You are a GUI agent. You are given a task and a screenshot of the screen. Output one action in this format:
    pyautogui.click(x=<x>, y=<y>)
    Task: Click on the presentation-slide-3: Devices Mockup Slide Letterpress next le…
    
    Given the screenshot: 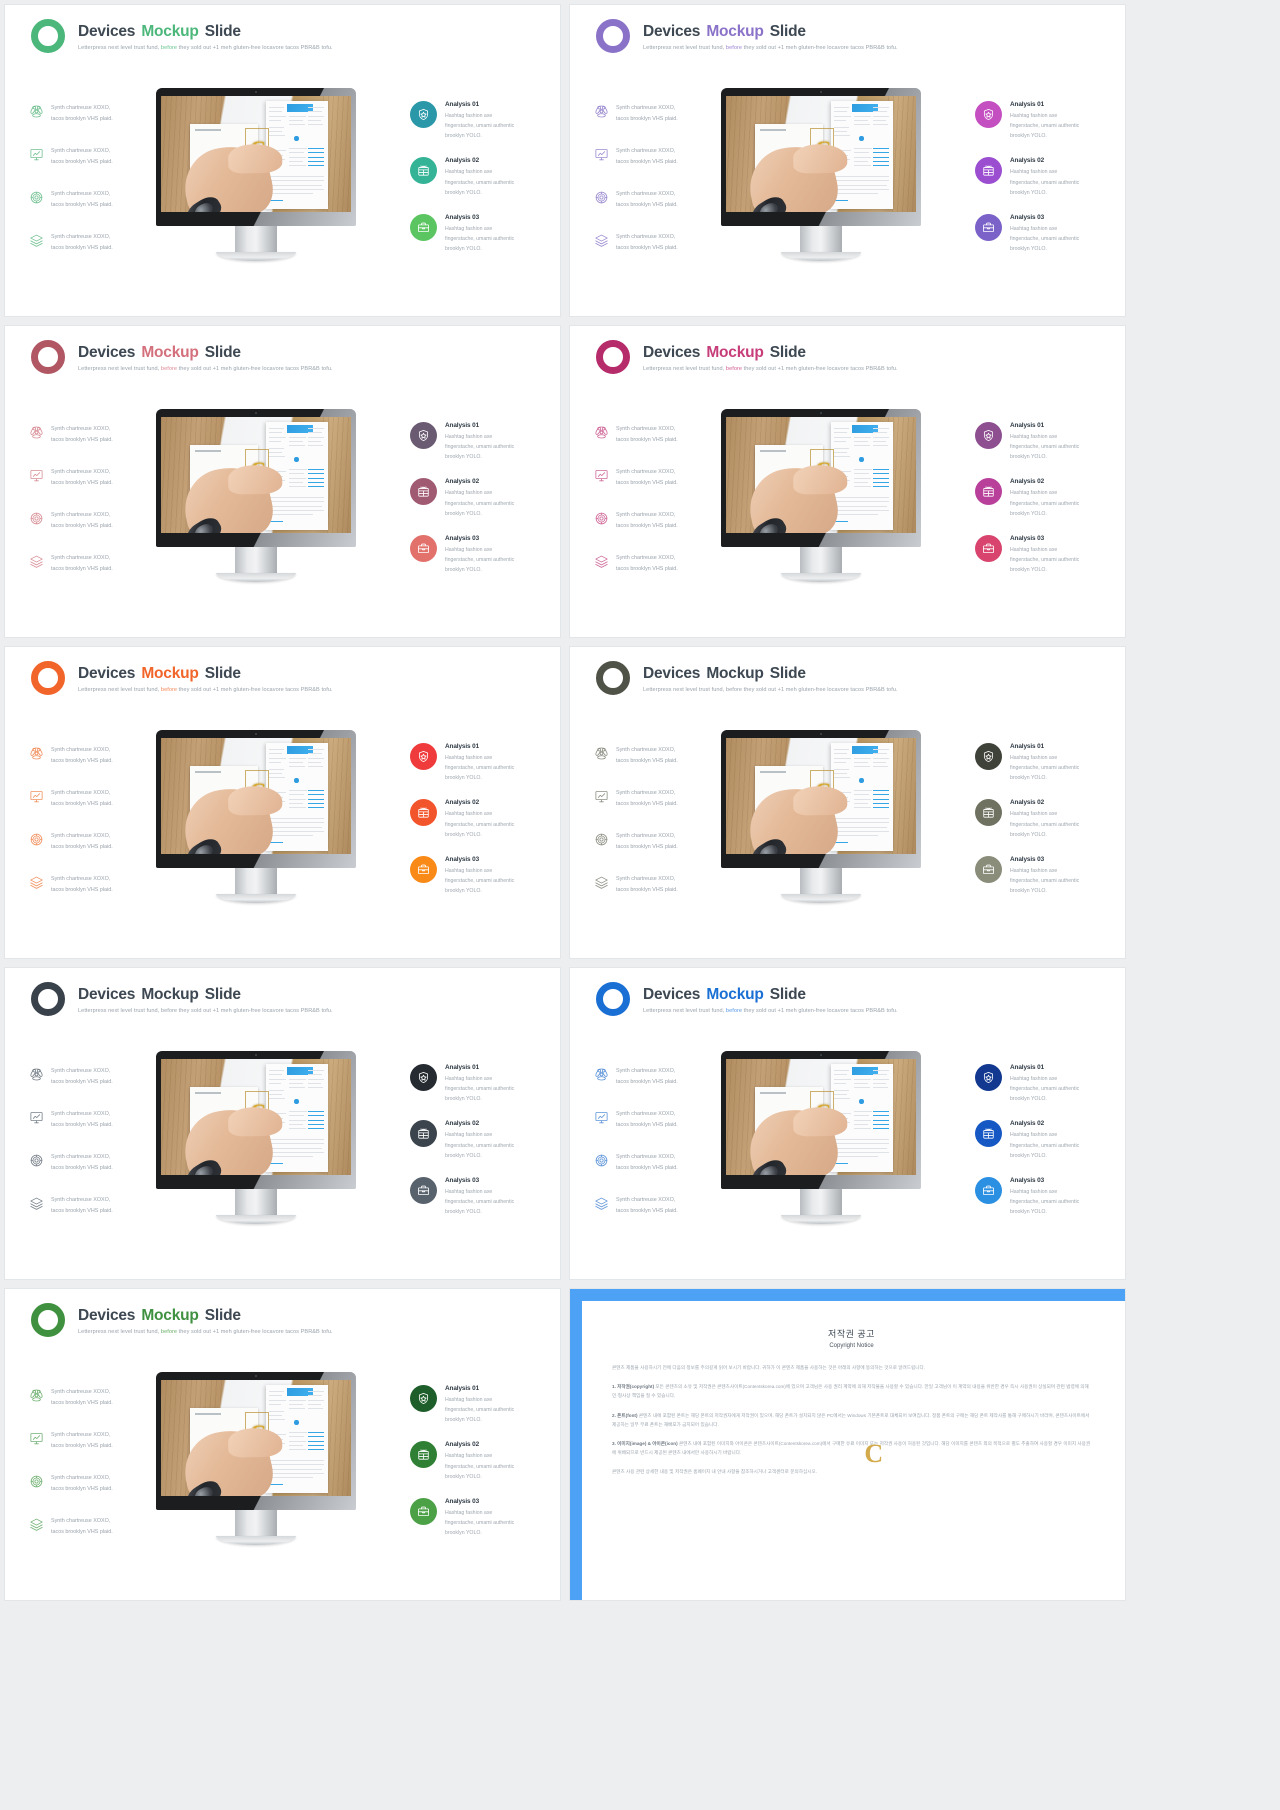 What is the action you would take?
    pyautogui.click(x=282, y=481)
    